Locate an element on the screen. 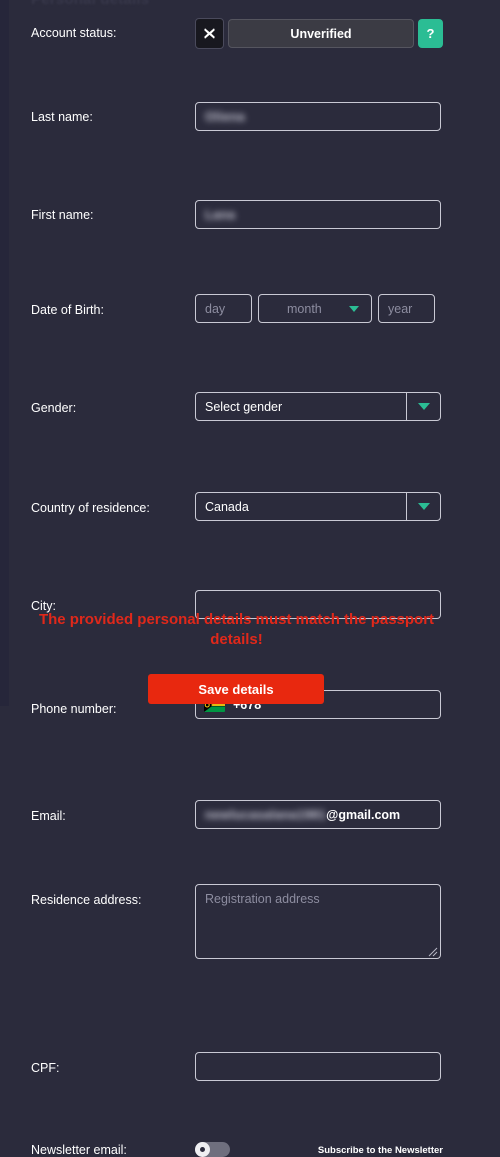 This screenshot has height=1157, width=500. first-name-control: Lana is located at coordinates (318, 214).